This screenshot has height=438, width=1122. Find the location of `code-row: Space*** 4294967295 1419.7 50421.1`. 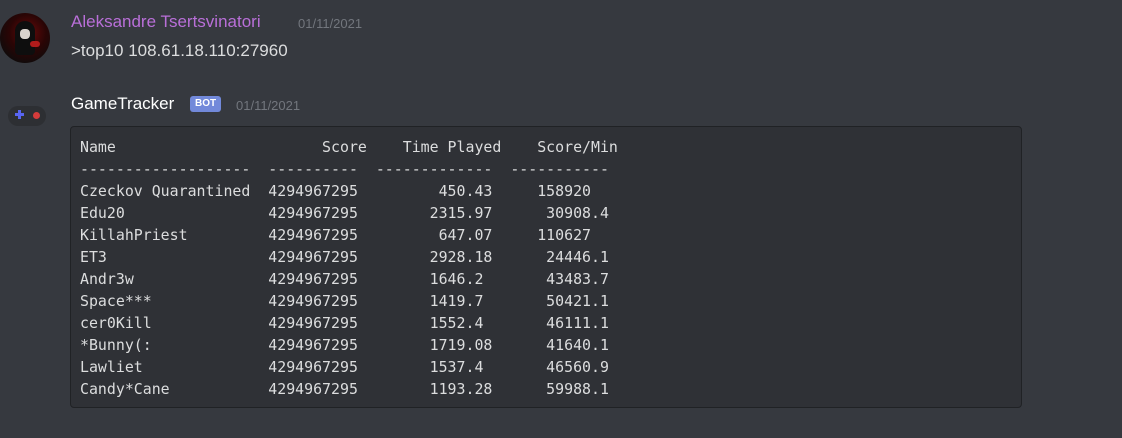

code-row: Space*** 4294967295 1419.7 50421.1 is located at coordinates (344, 301).